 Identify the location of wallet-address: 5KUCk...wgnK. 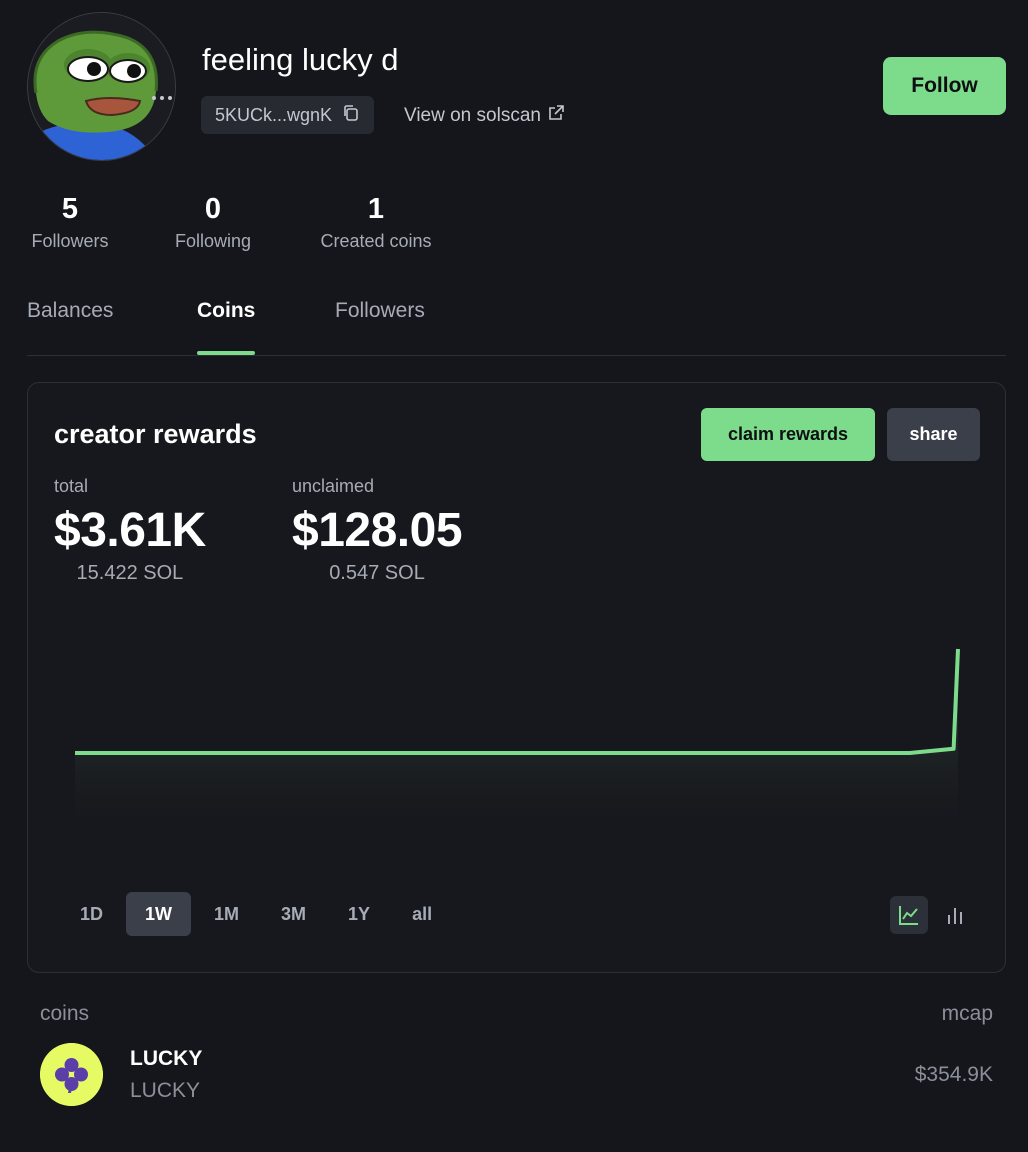
(274, 114).